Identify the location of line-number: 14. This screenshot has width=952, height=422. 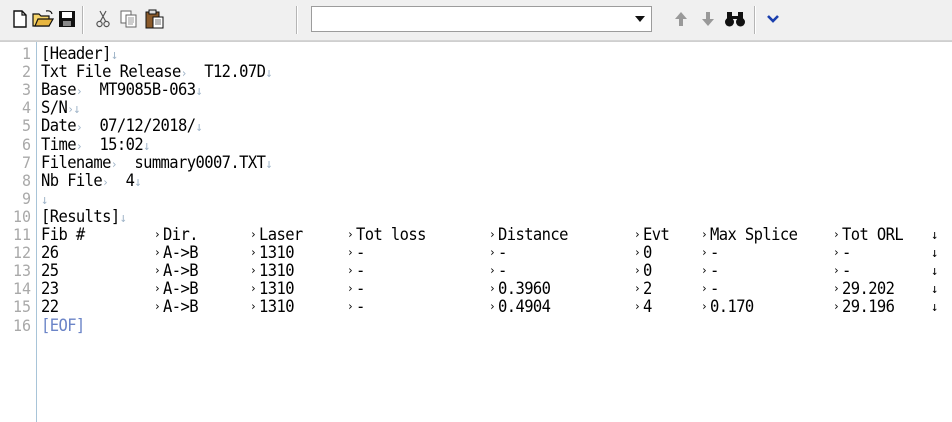
(21, 289).